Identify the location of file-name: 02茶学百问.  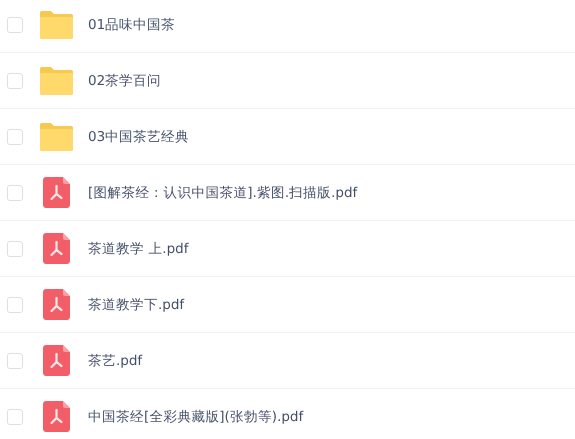
(125, 81).